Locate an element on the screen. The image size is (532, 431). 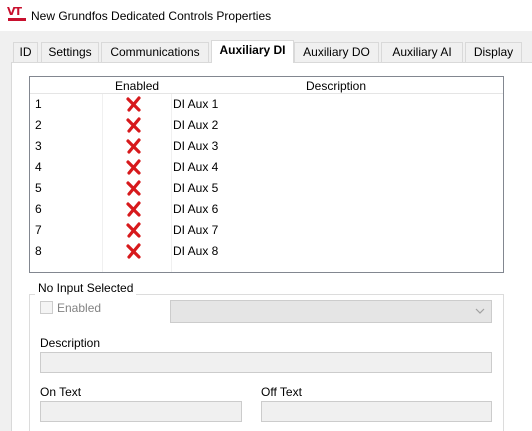
enabled-label: Enabled is located at coordinates (79, 308).